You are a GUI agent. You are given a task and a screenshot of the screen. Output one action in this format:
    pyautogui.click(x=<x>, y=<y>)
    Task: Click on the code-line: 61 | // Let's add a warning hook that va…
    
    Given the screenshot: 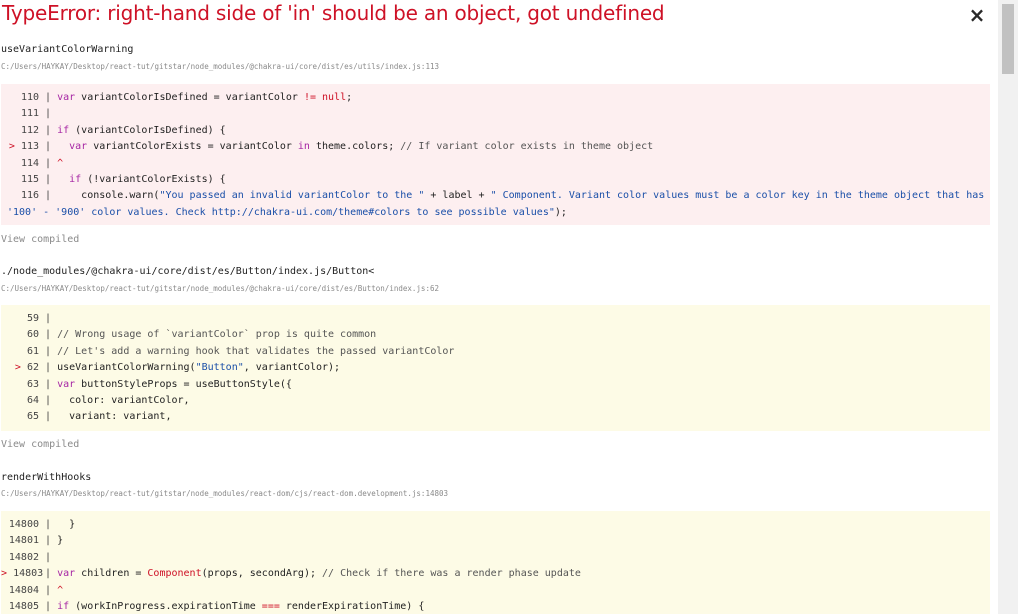 What is the action you would take?
    pyautogui.click(x=240, y=351)
    